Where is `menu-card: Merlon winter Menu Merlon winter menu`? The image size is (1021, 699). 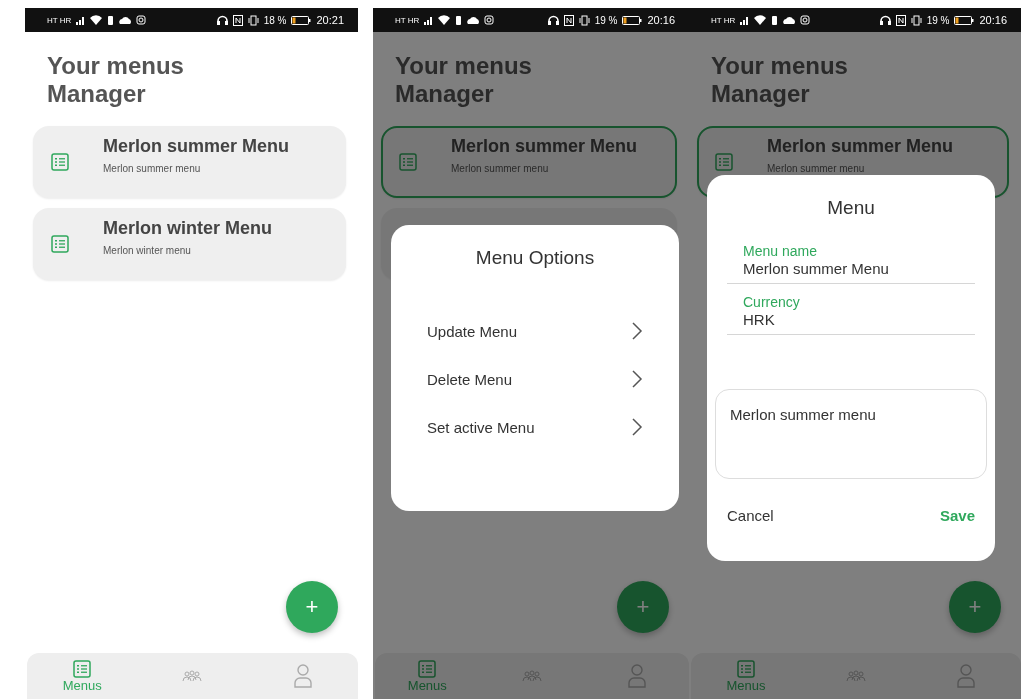 menu-card: Merlon winter Menu Merlon winter menu is located at coordinates (189, 244).